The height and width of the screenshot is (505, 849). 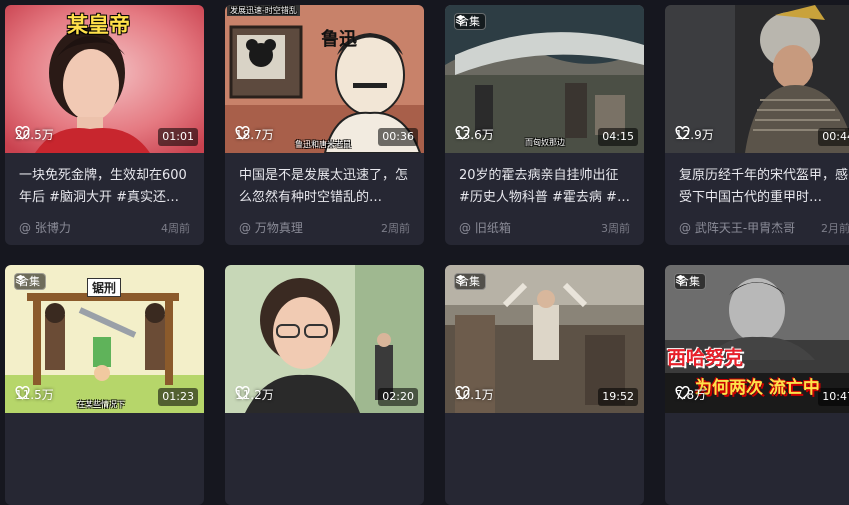 I want to click on video-meta: @ 万物真理 2周前, so click(x=324, y=227).